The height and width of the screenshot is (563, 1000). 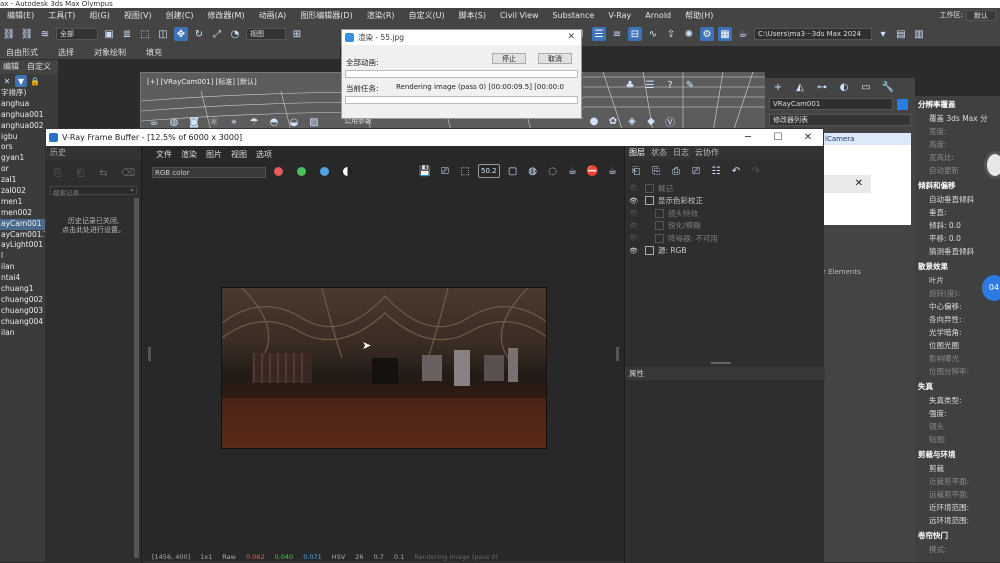 What do you see at coordinates (724, 226) in the screenshot?
I see `layer-row: 👁 锐化/模糊` at bounding box center [724, 226].